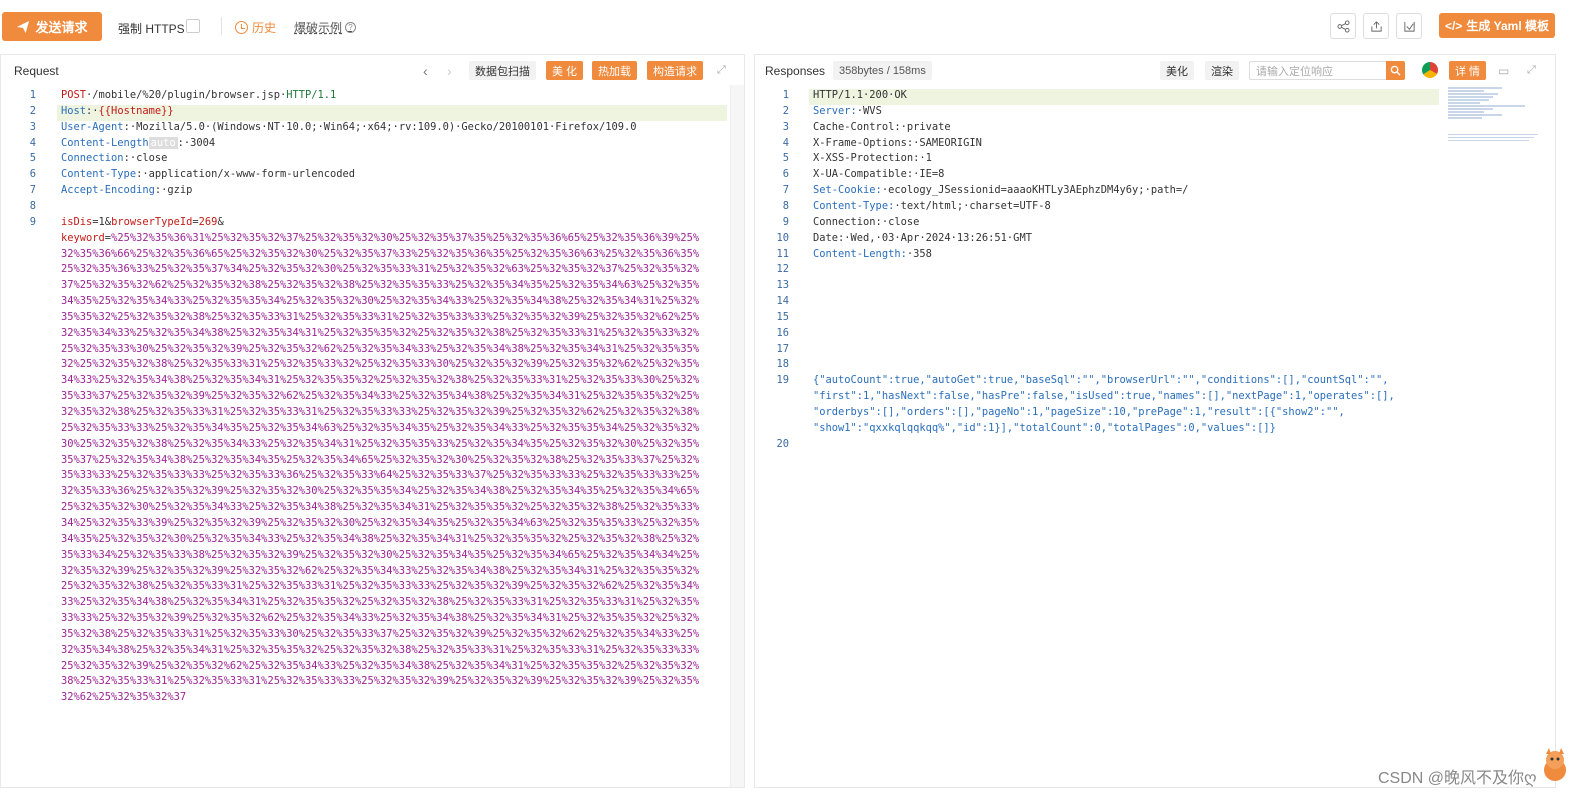 This screenshot has width=1585, height=801. Describe the element at coordinates (854, 205) in the screenshot. I see `code-token: Content-Type:` at that location.